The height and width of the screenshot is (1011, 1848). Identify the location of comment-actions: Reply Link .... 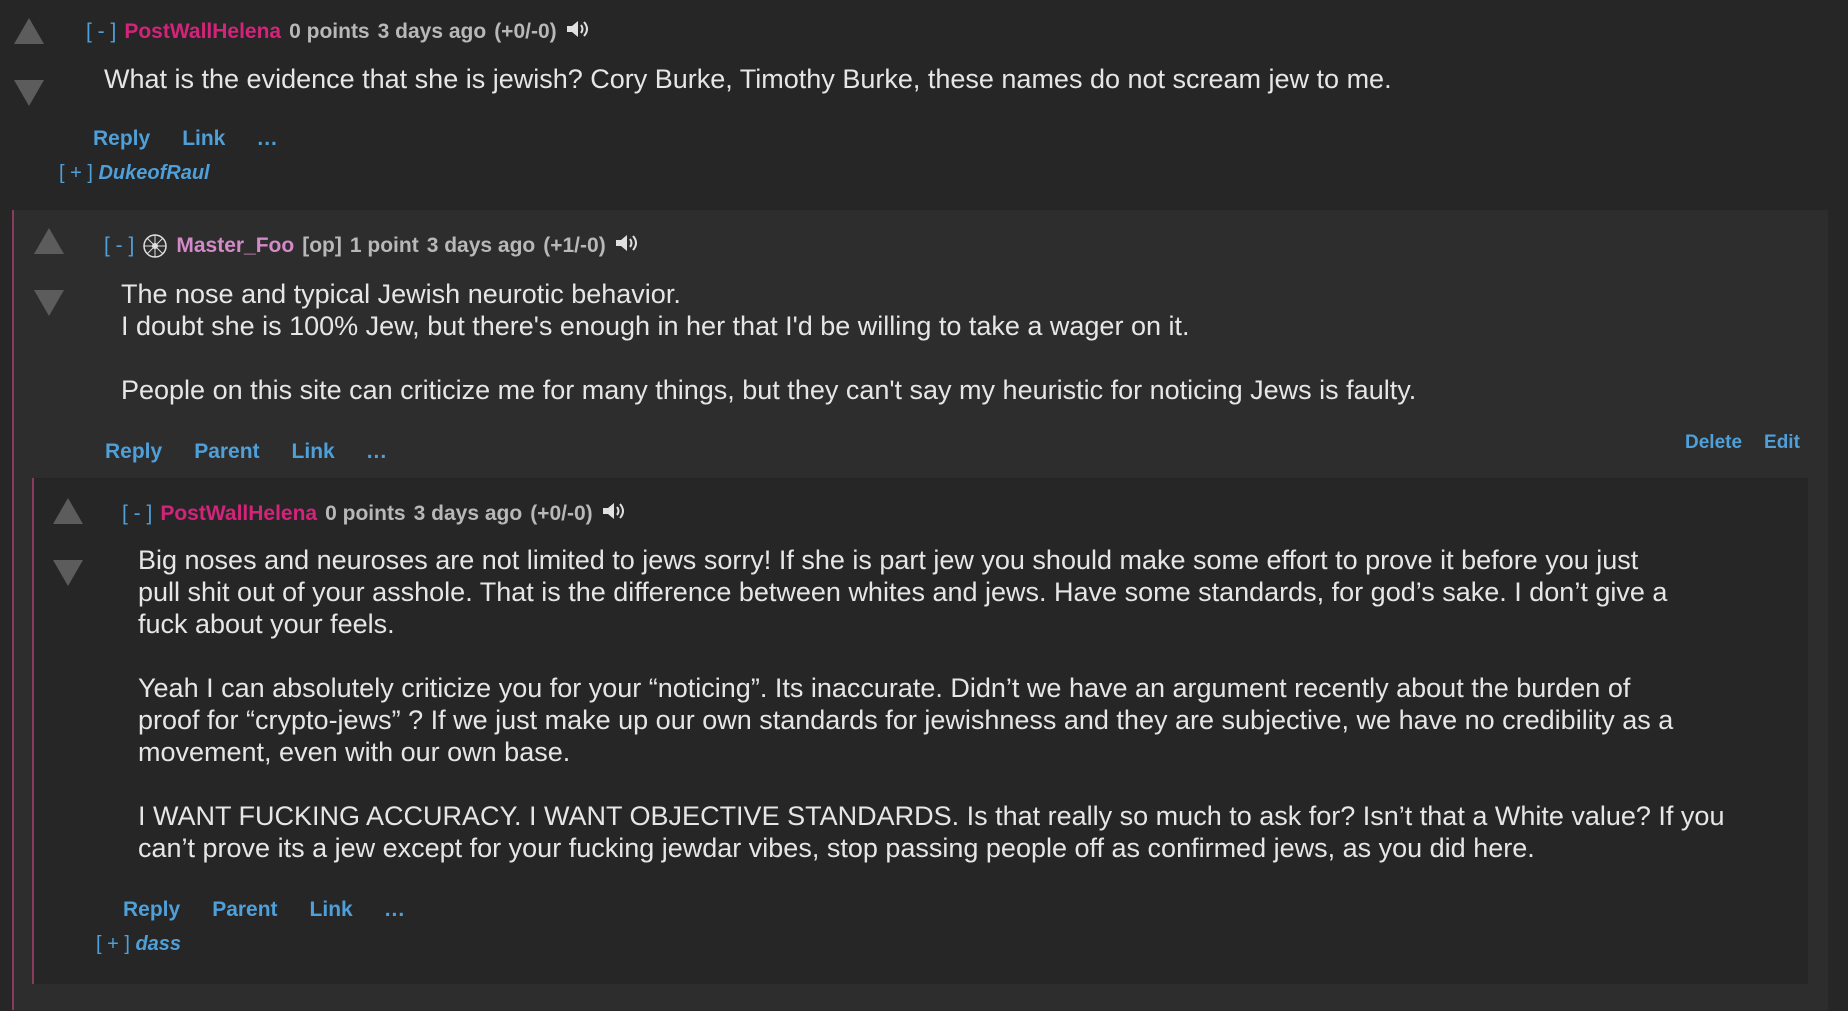
(185, 139).